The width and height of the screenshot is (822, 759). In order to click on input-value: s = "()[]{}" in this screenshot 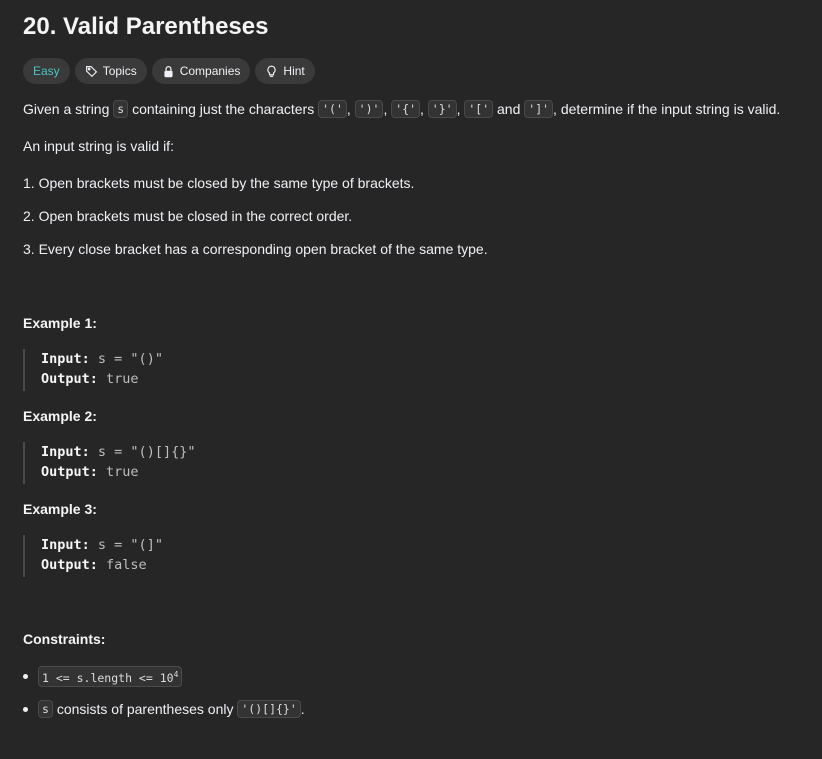, I will do `click(146, 452)`.